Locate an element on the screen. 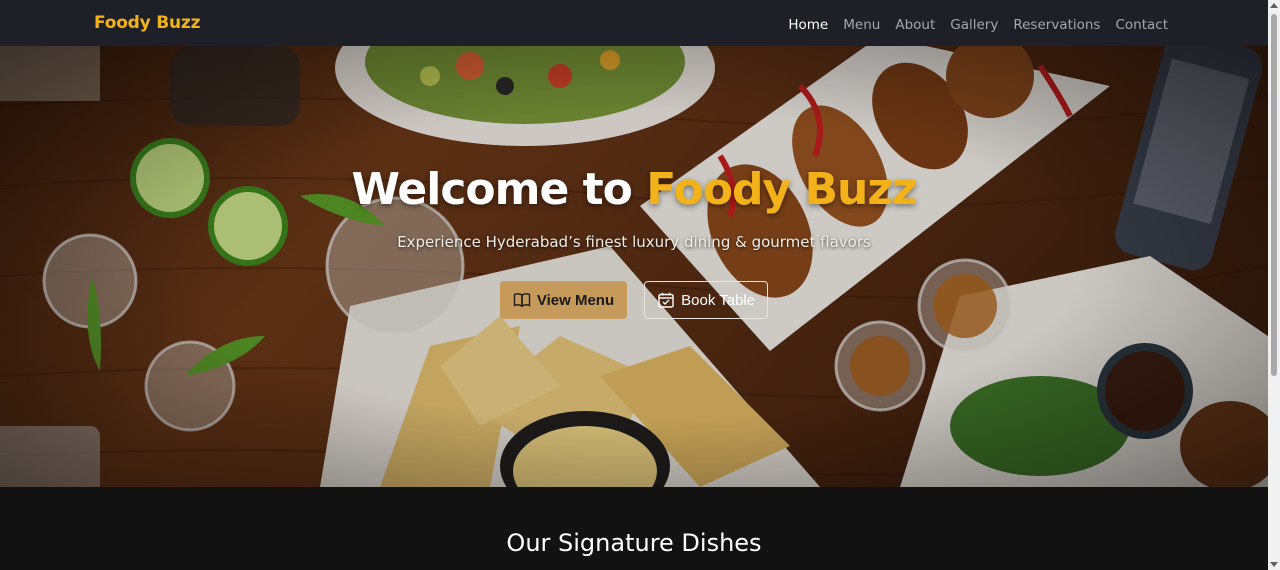 Image resolution: width=1280 pixels, height=570 pixels. nav-link-home: Home is located at coordinates (808, 25).